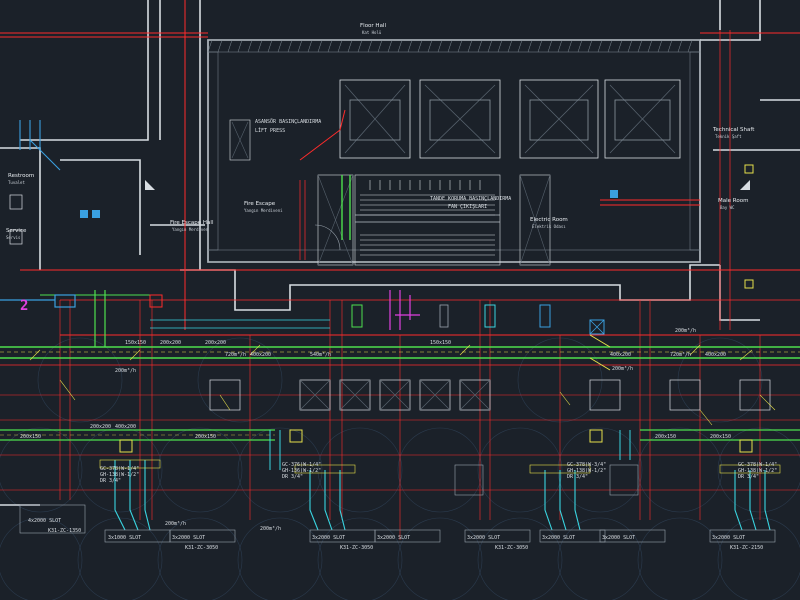 The height and width of the screenshot is (600, 800). I want to click on magenta-elements, so click(210, 310).